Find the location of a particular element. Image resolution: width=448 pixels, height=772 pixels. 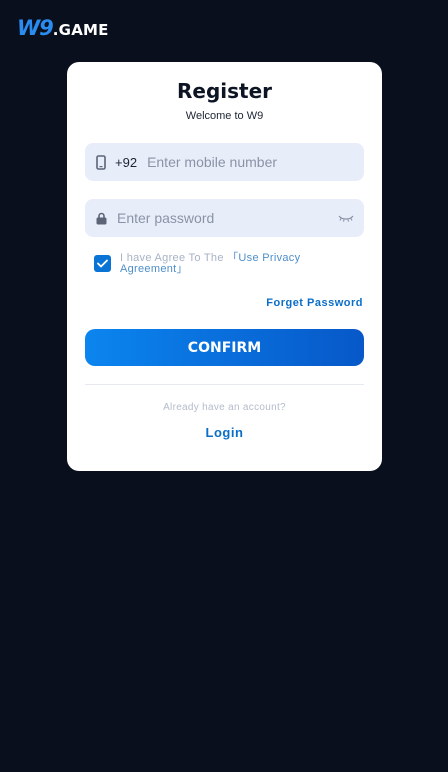

login-link: Login is located at coordinates (224, 432).